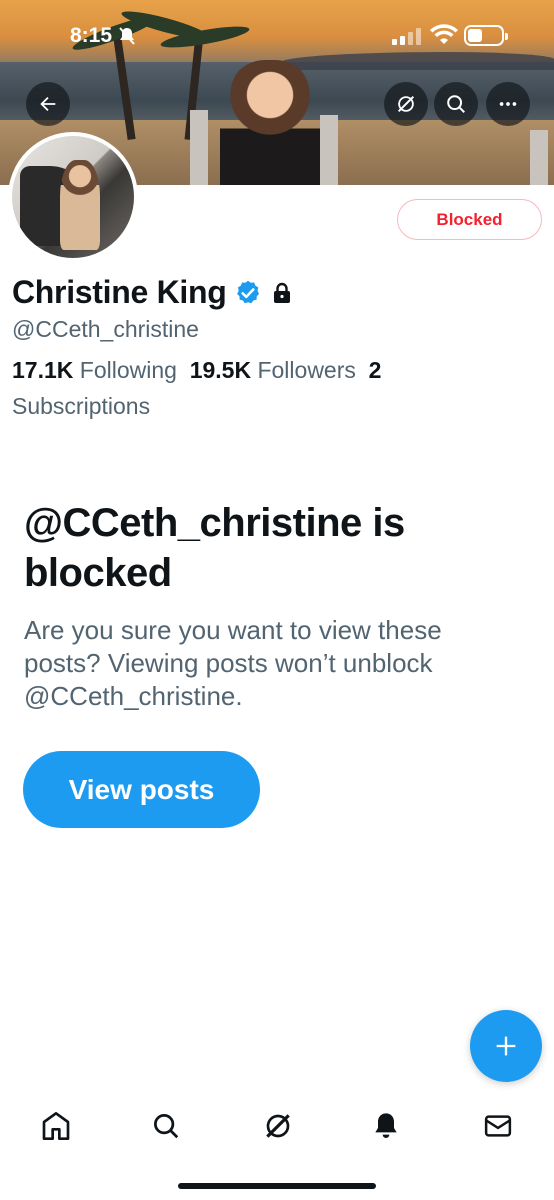 This screenshot has width=554, height=1200. What do you see at coordinates (119, 292) in the screenshot?
I see `profile-name: Christine King` at bounding box center [119, 292].